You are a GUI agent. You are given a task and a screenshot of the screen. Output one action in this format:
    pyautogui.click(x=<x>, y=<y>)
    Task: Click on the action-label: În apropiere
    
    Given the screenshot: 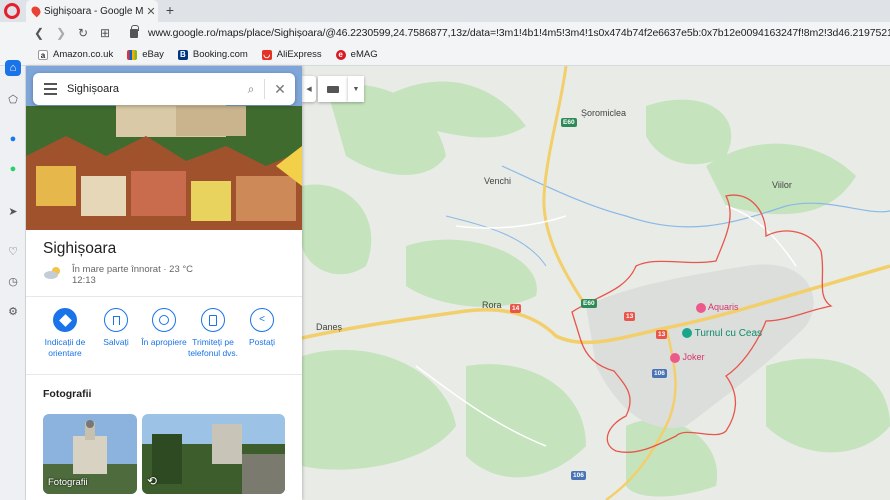 What is the action you would take?
    pyautogui.click(x=164, y=342)
    